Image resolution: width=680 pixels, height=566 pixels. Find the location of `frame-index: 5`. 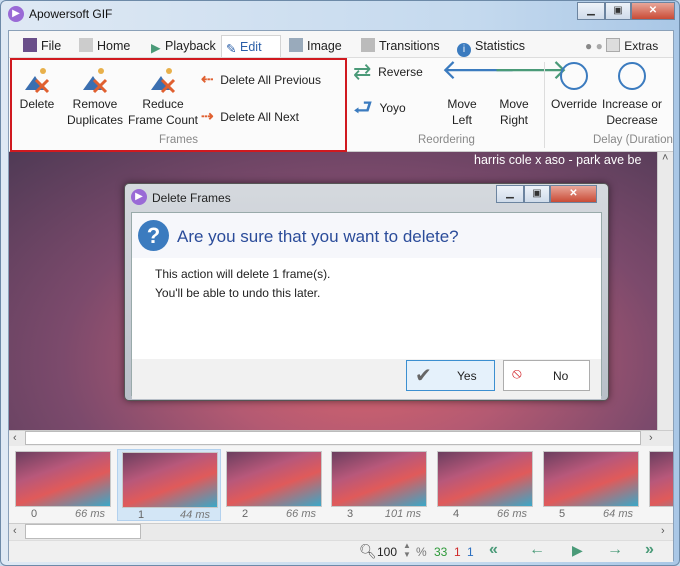

frame-index: 5 is located at coordinates (562, 514).